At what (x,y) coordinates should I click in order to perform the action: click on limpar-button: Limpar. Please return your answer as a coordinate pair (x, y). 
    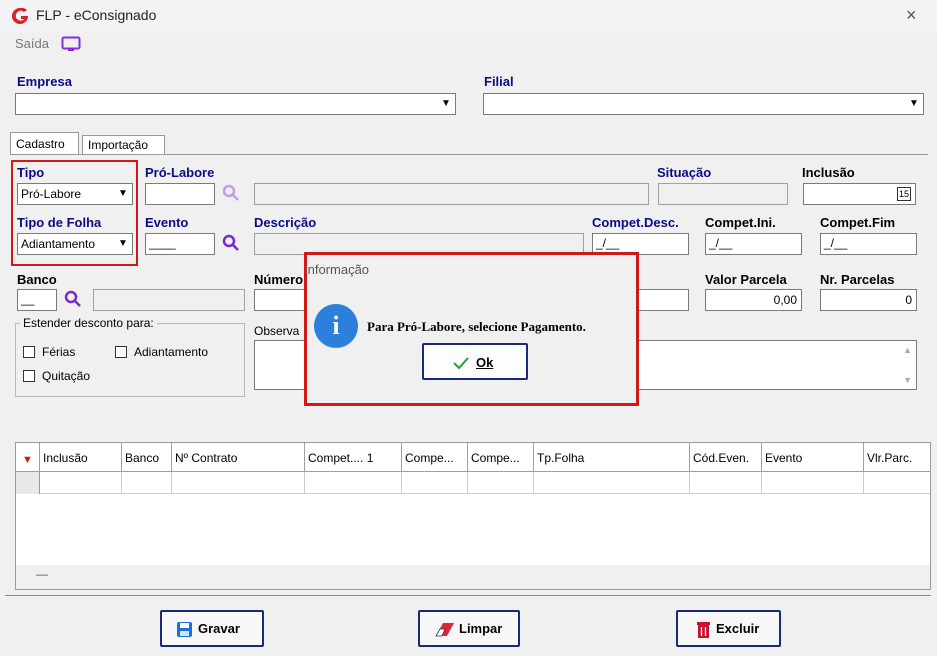
    Looking at the image, I should click on (469, 628).